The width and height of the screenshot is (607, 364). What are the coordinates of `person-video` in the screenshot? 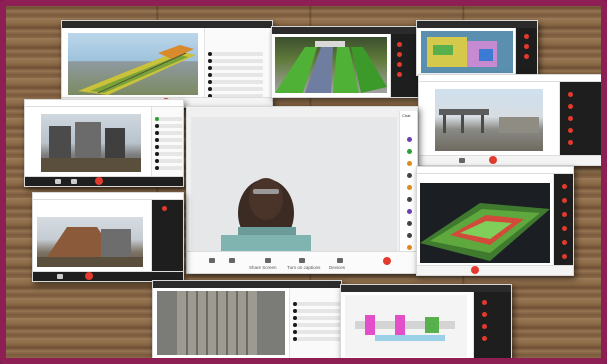 It's located at (294, 184).